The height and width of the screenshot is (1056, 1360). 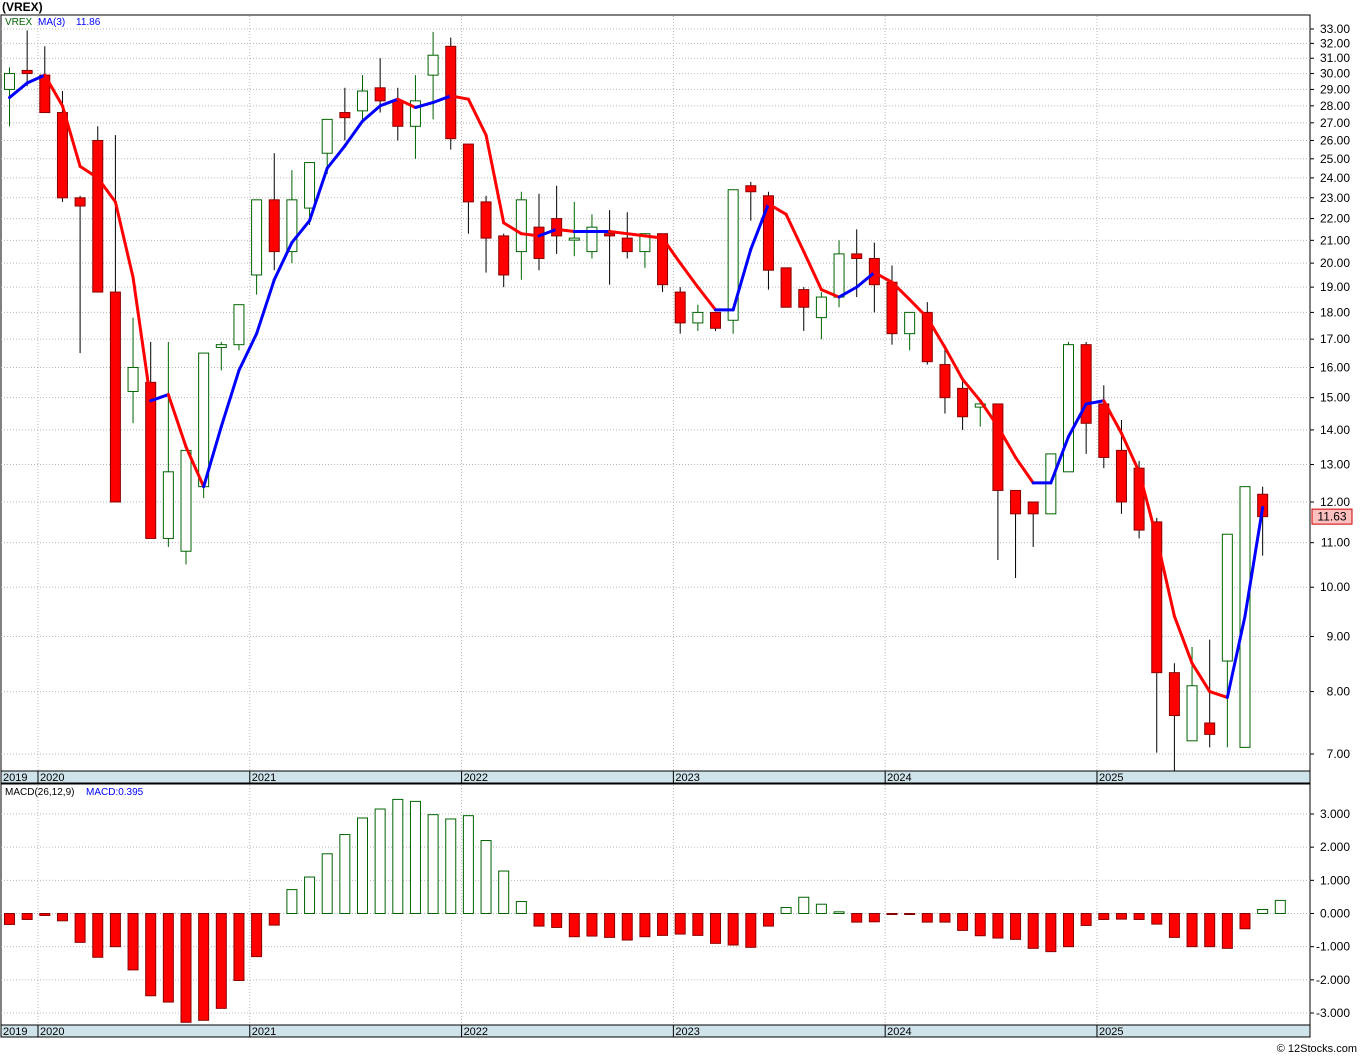 What do you see at coordinates (1335, 43) in the screenshot?
I see `price-tick-label: 32.00` at bounding box center [1335, 43].